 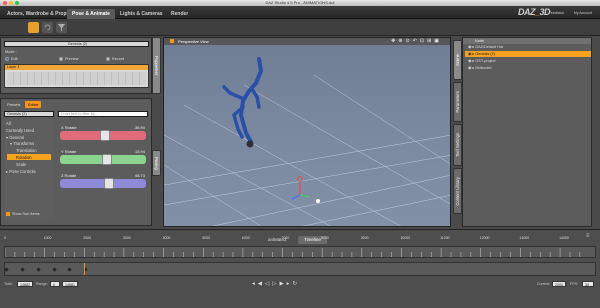 What do you see at coordinates (70, 284) in the screenshot?
I see `range-end-field: 14881` at bounding box center [70, 284].